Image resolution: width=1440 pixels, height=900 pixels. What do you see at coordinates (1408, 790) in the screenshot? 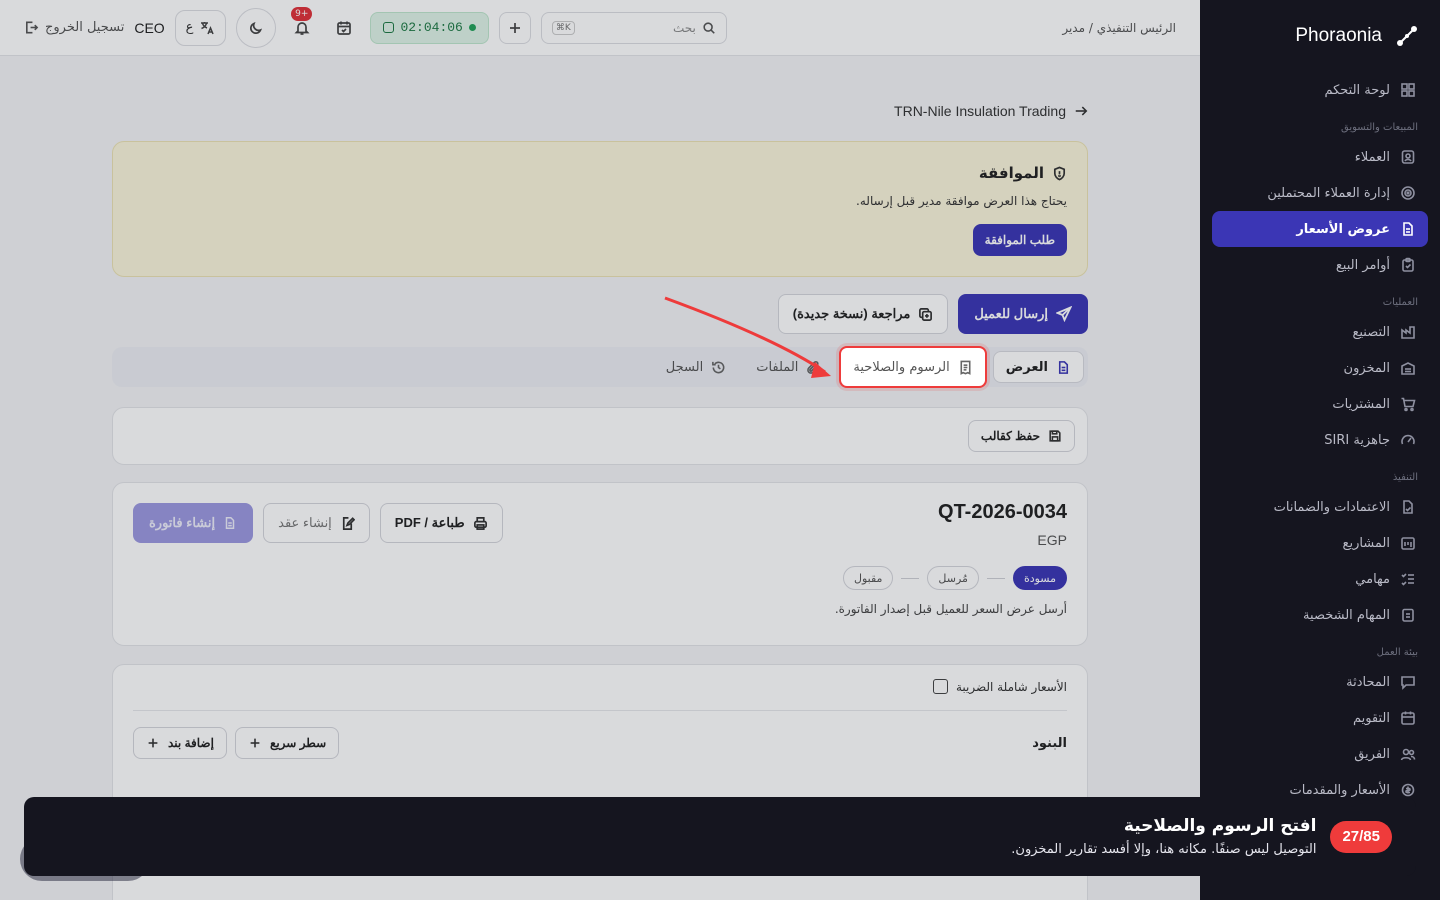
I see `prices-icon` at bounding box center [1408, 790].